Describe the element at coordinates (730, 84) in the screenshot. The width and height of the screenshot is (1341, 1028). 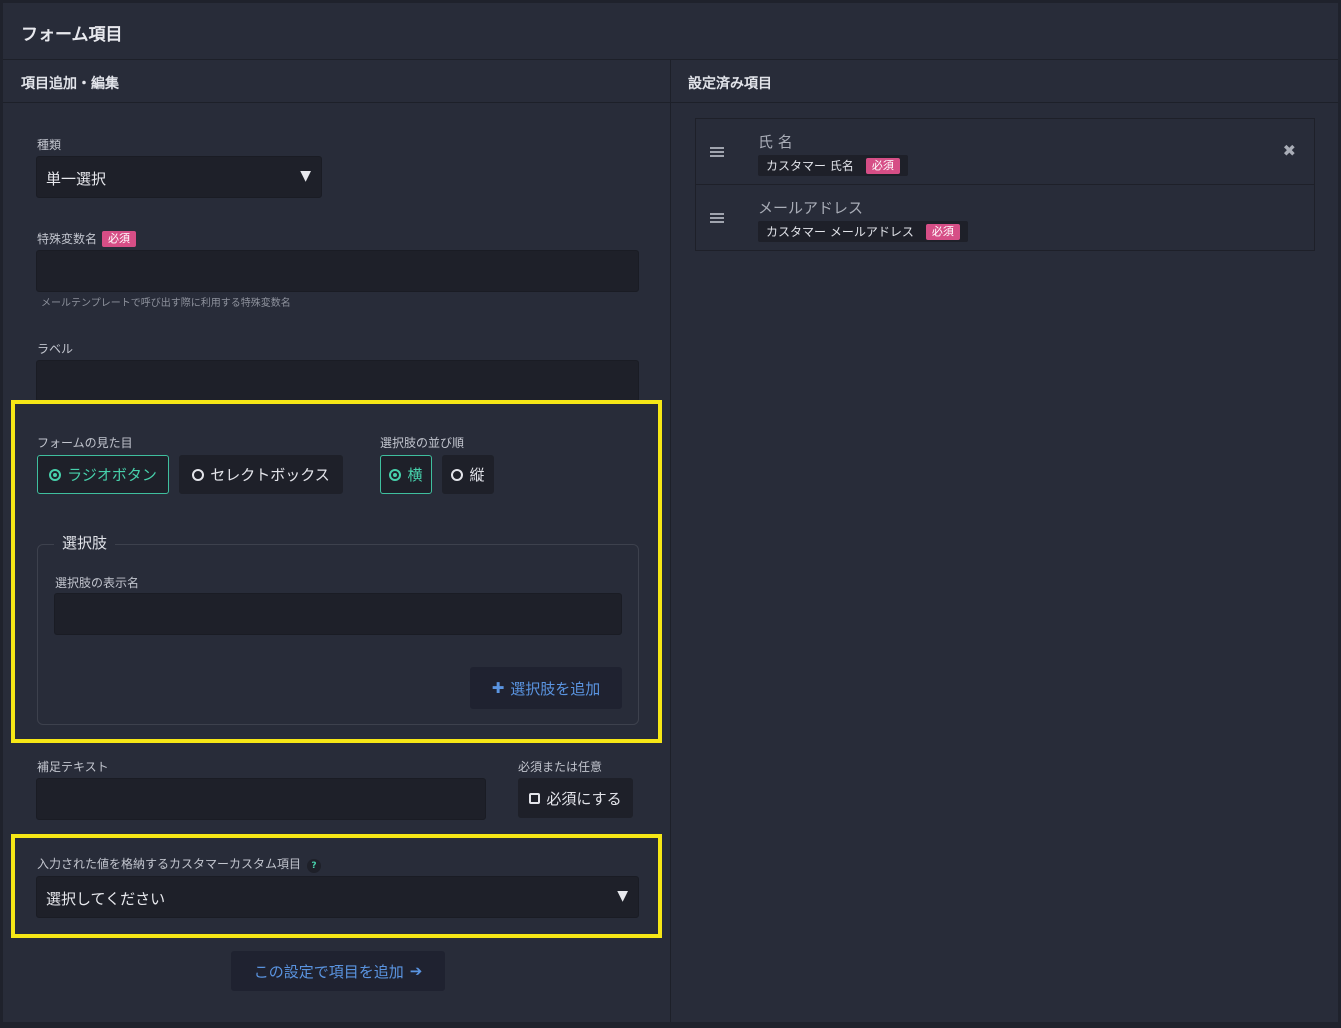
I see `configured-items-title: 設定済み項目` at that location.